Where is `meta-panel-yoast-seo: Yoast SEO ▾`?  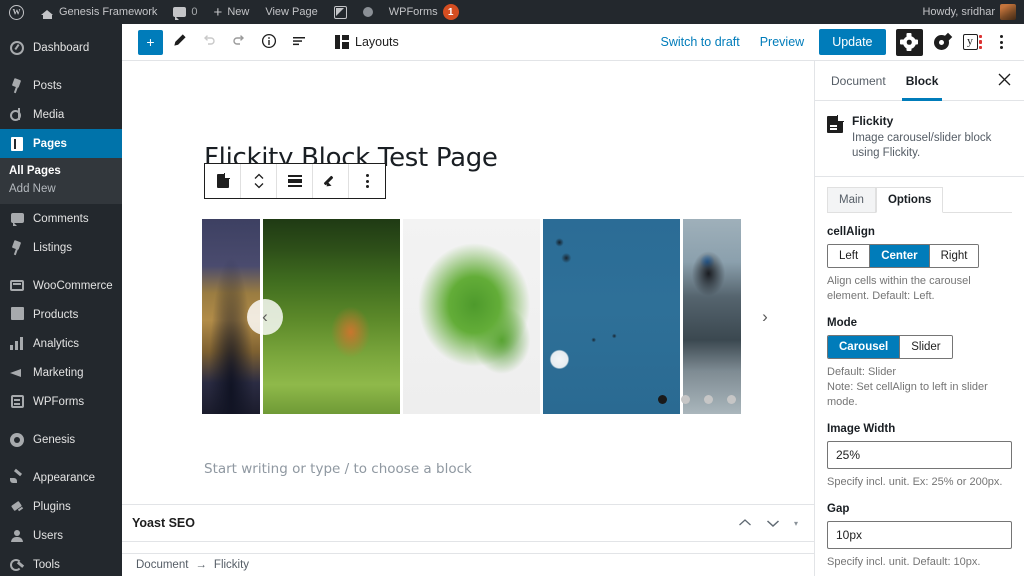 meta-panel-yoast-seo: Yoast SEO ▾ is located at coordinates (468, 522).